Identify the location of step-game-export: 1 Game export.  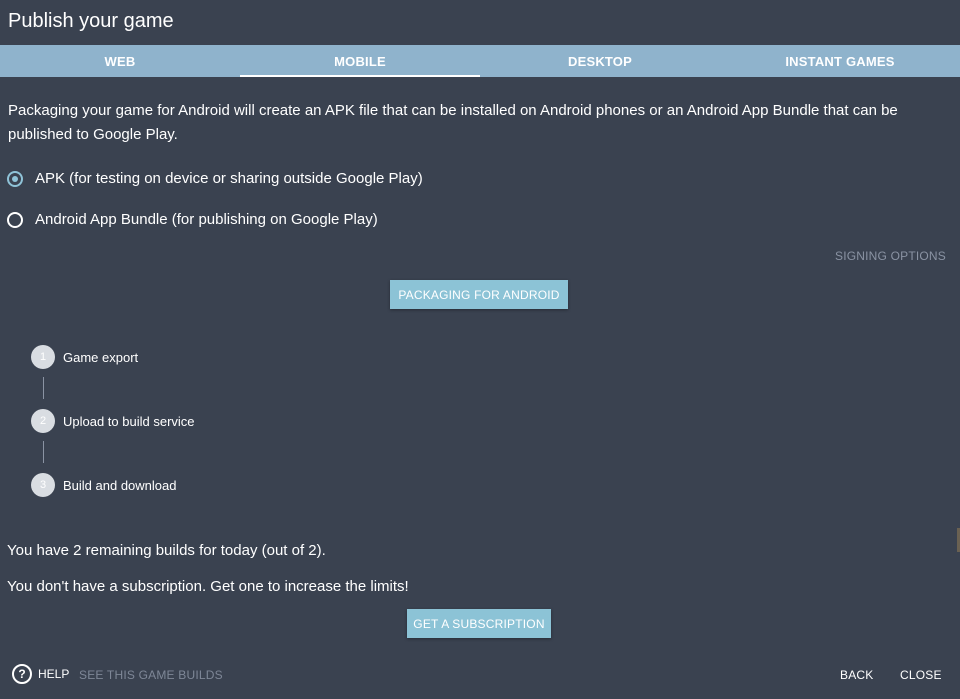
(84, 357).